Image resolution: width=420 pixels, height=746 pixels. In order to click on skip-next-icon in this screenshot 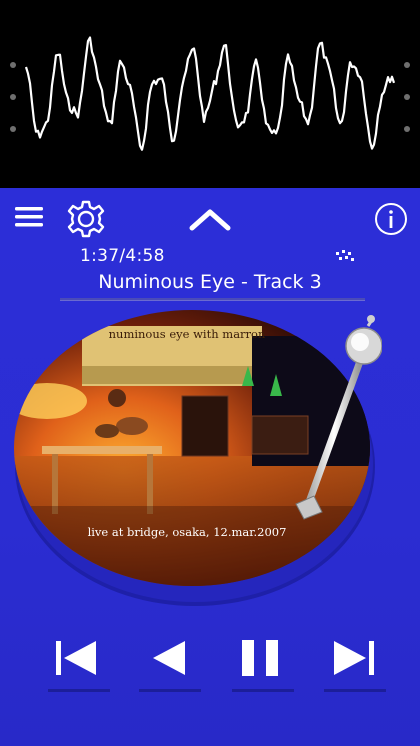, I will do `click(354, 658)`.